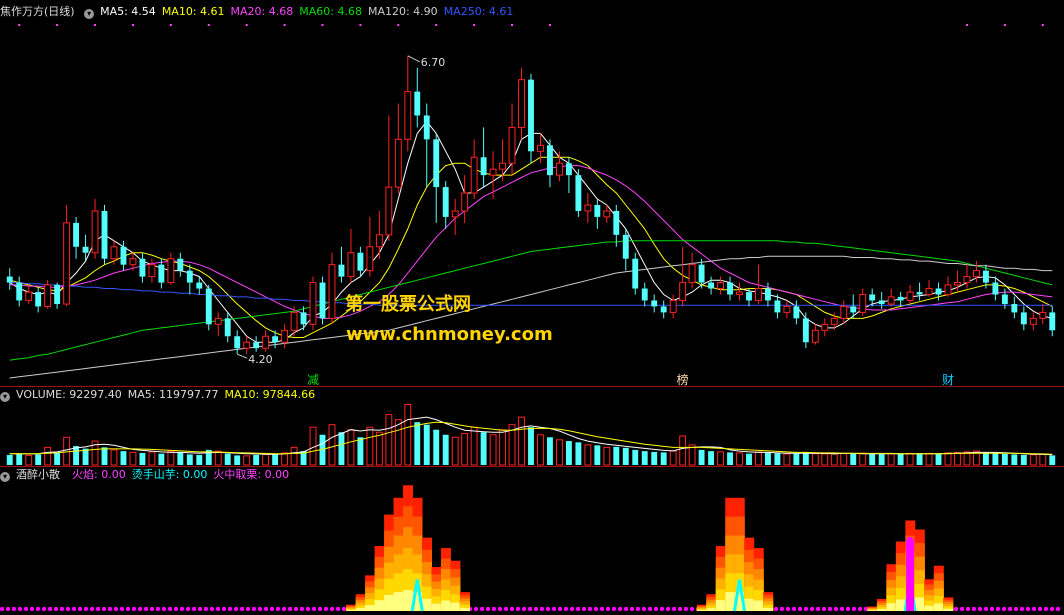  What do you see at coordinates (683, 379) in the screenshot?
I see `event-marker-1: 榜` at bounding box center [683, 379].